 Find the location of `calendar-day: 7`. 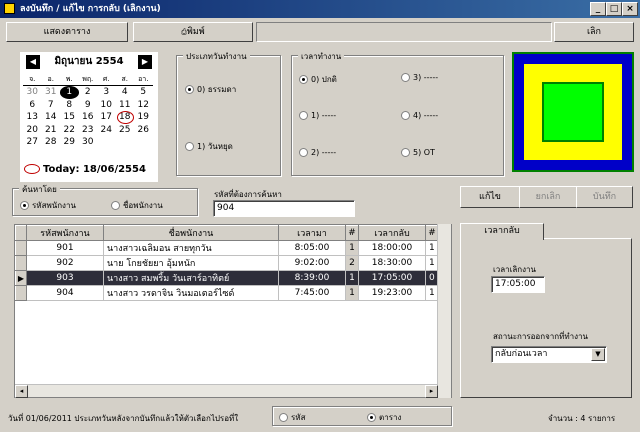

calendar-day: 7 is located at coordinates (51, 105).